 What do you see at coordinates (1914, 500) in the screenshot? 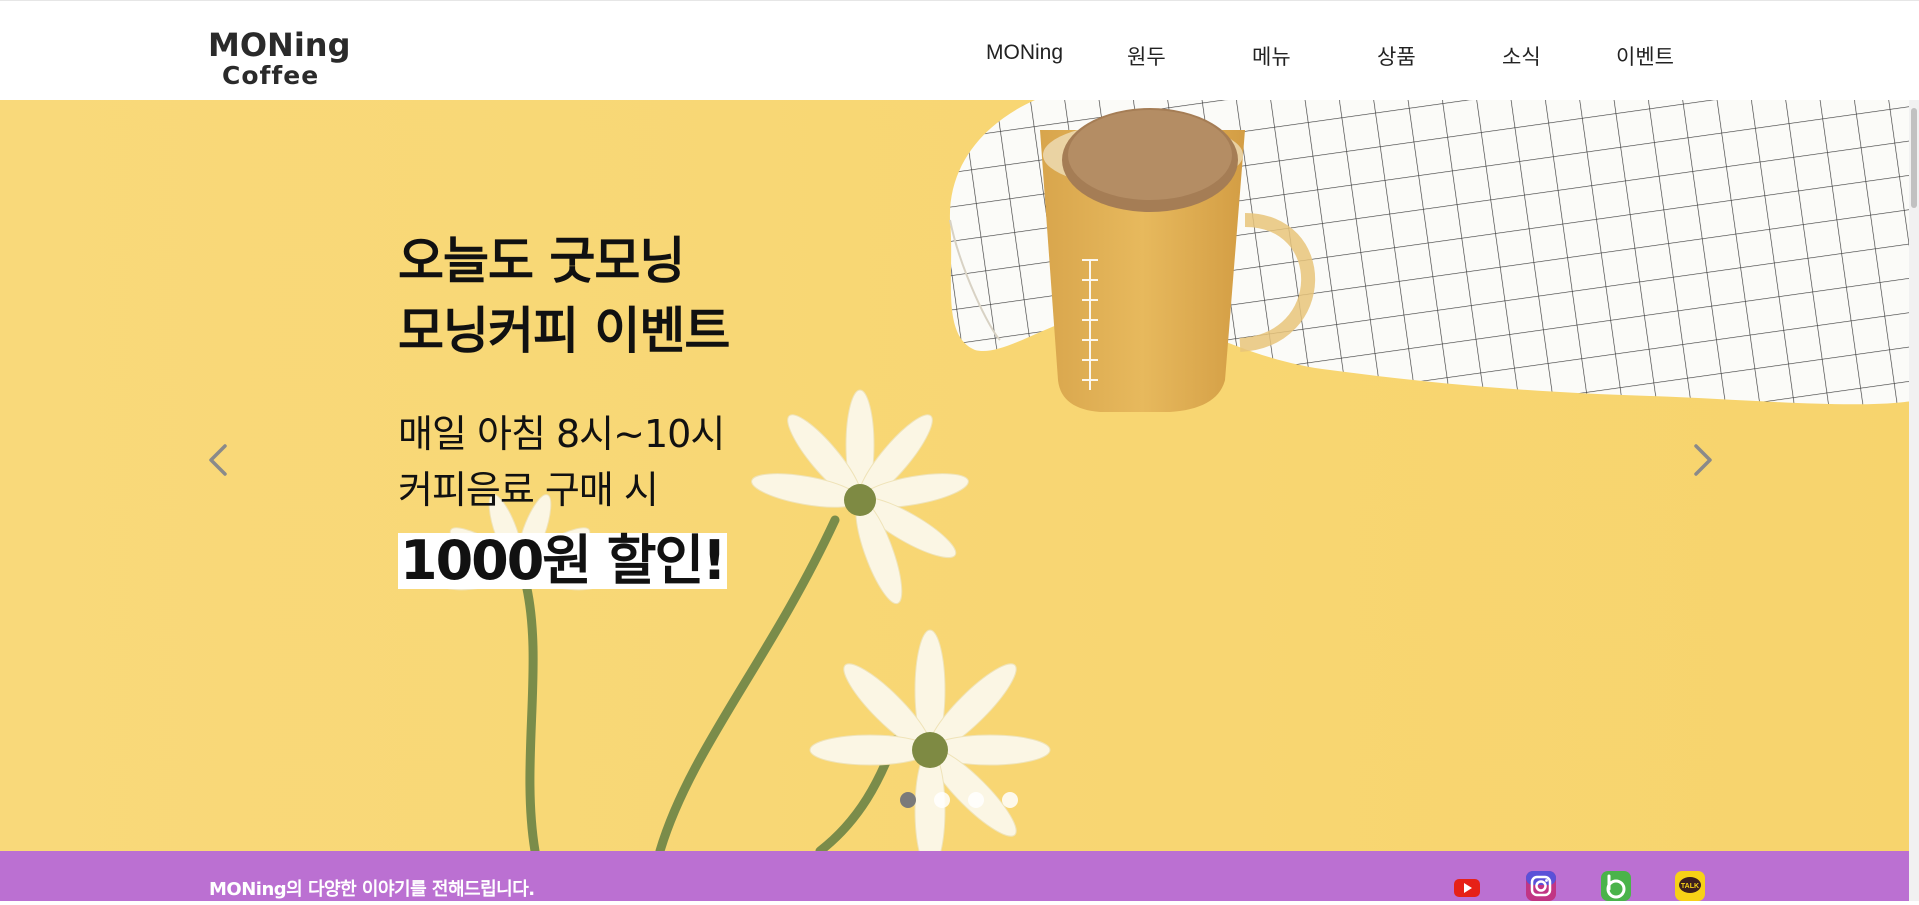
I see `page-scrollbar` at bounding box center [1914, 500].